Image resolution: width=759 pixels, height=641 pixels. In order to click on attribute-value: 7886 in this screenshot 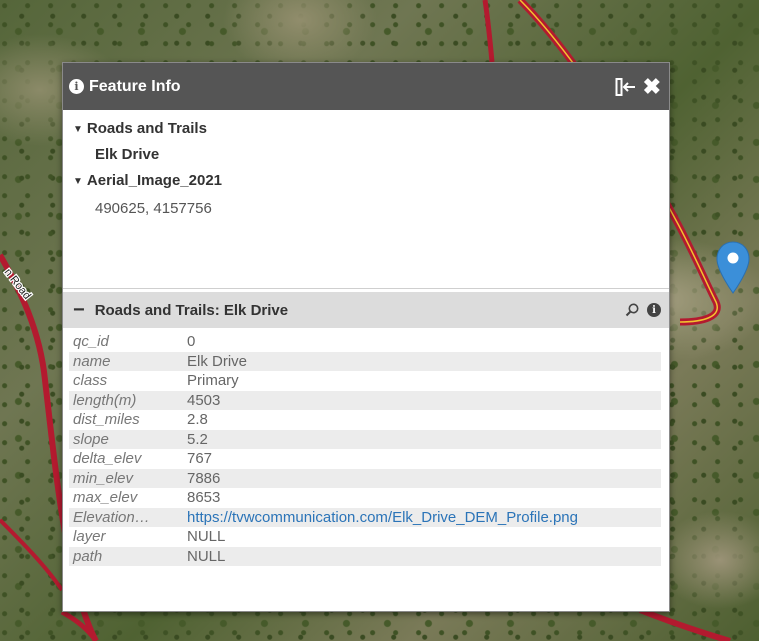, I will do `click(422, 478)`.